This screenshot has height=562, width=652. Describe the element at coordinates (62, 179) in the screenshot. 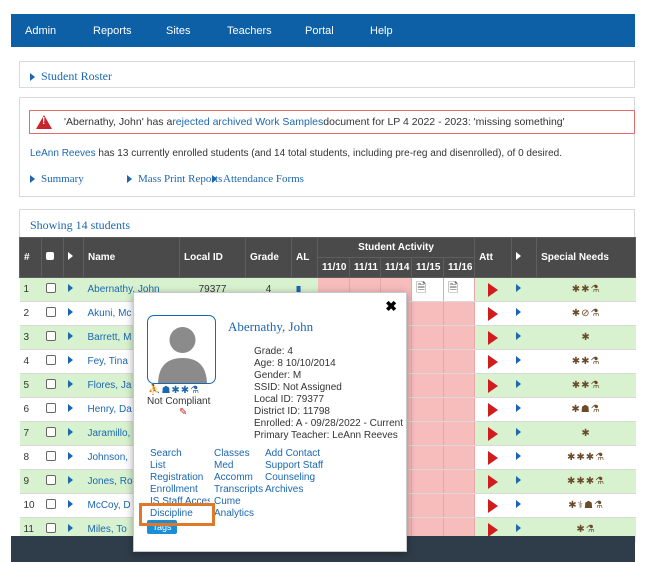

I see `summary-link: Summary` at that location.